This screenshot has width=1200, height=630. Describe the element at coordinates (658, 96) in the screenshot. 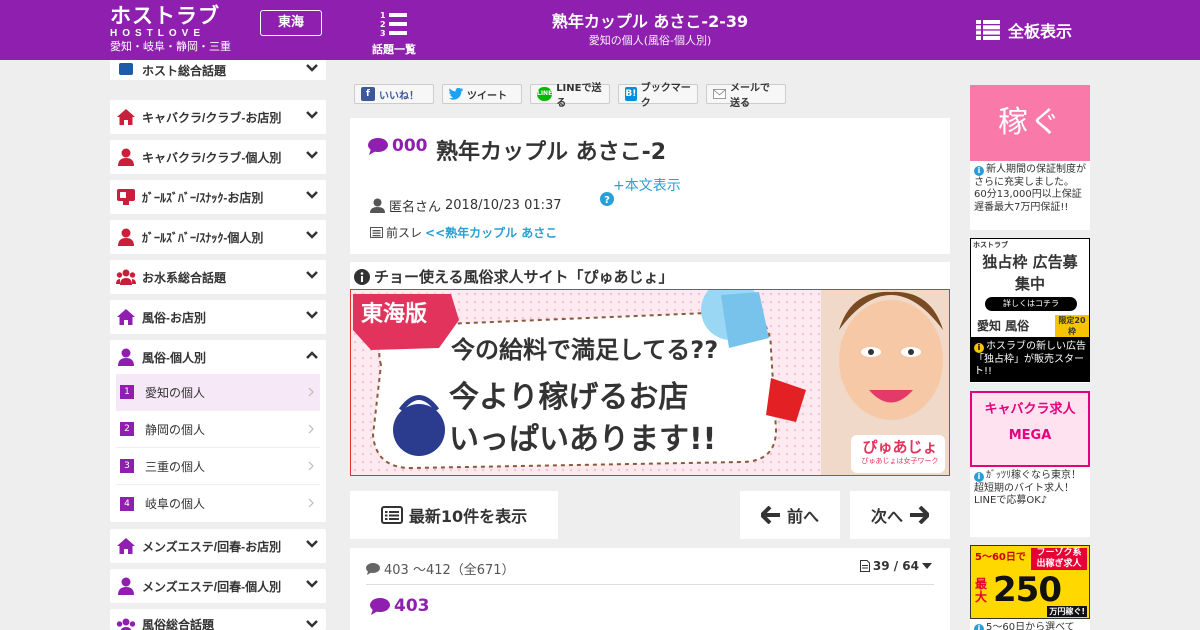

I see `hatena-bookmark-button: B! ブックマーク` at that location.